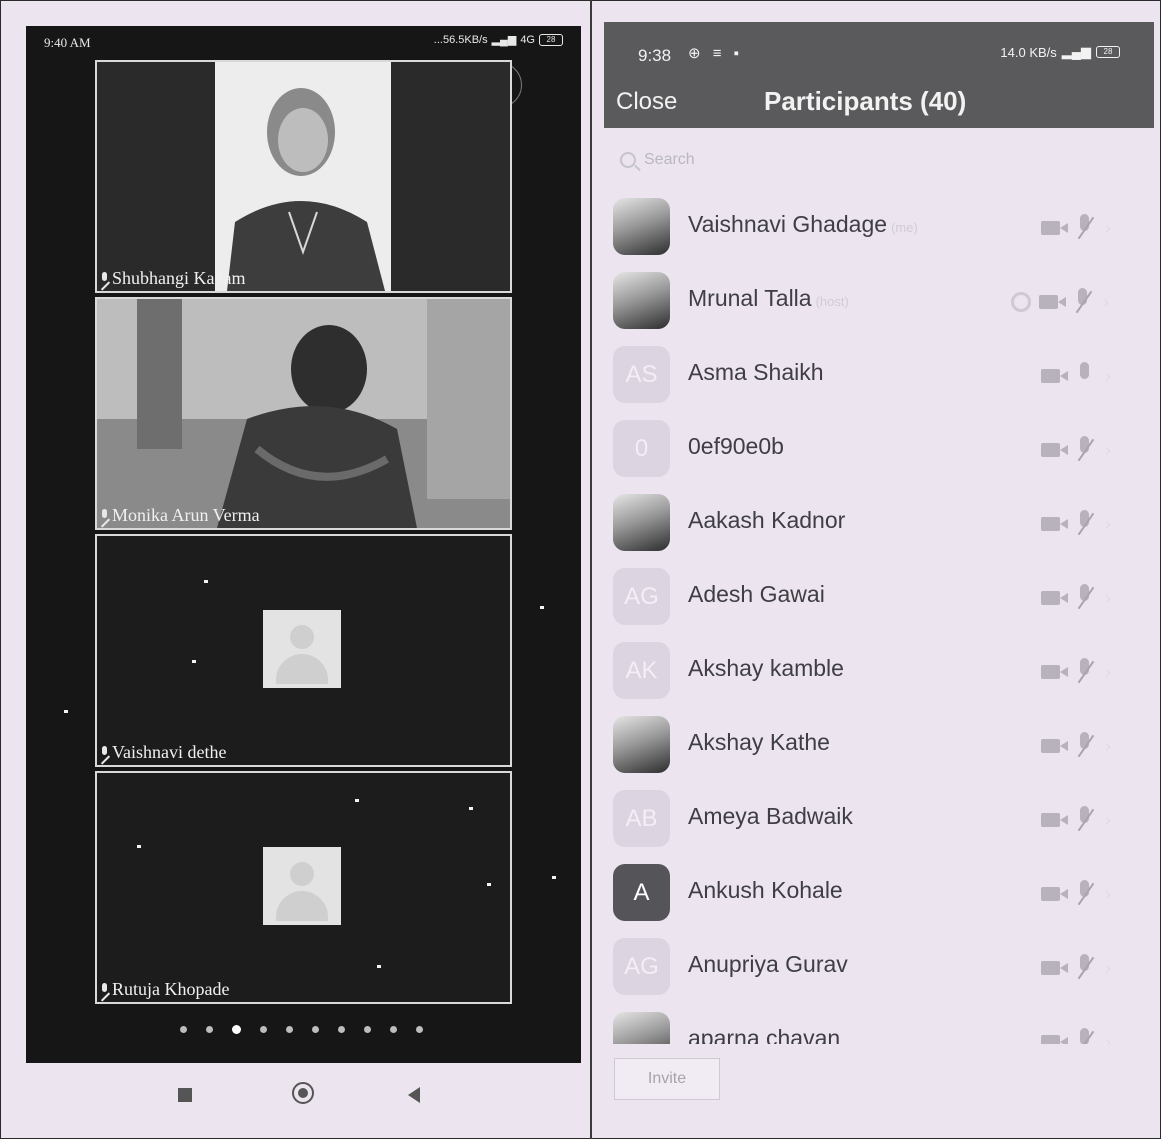 The height and width of the screenshot is (1139, 1161). What do you see at coordinates (180, 515) in the screenshot?
I see `tile-name-label: Monika Arun Verma` at bounding box center [180, 515].